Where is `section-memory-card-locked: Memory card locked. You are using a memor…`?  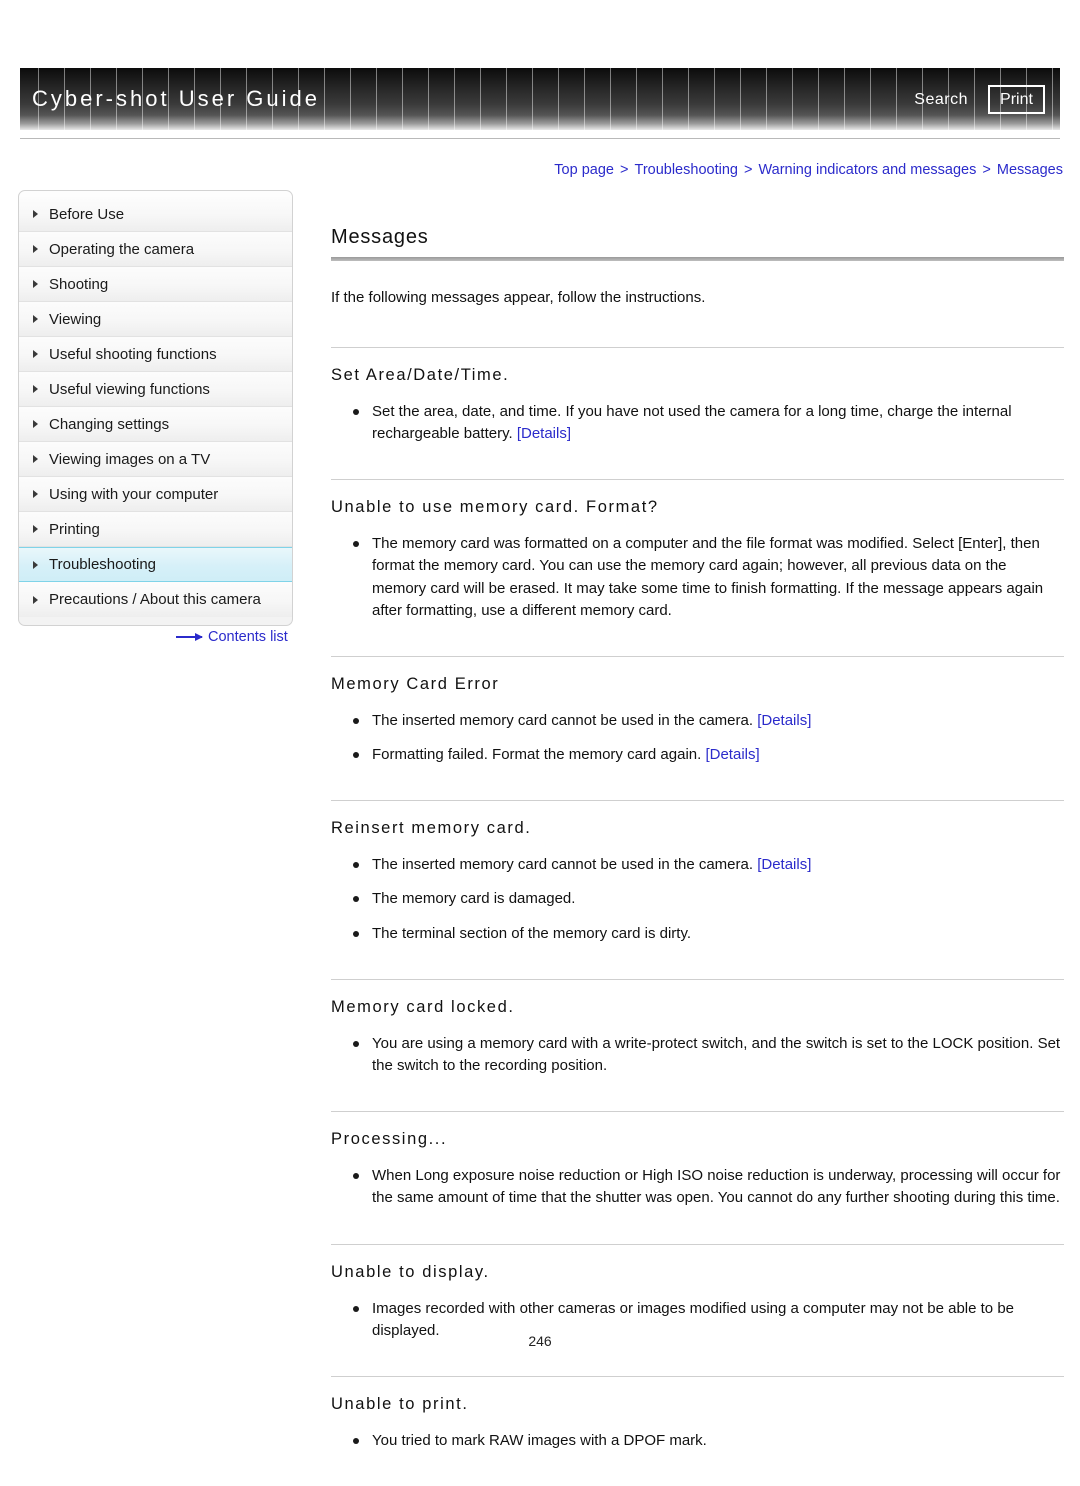
section-memory-card-locked: Memory card locked. You are using a memor… is located at coordinates (697, 1027).